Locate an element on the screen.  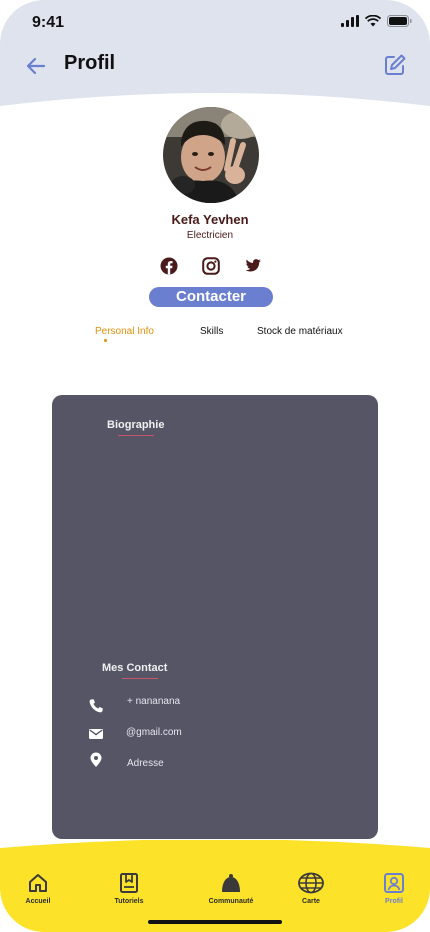
nav-carte: Carte is located at coordinates (311, 888).